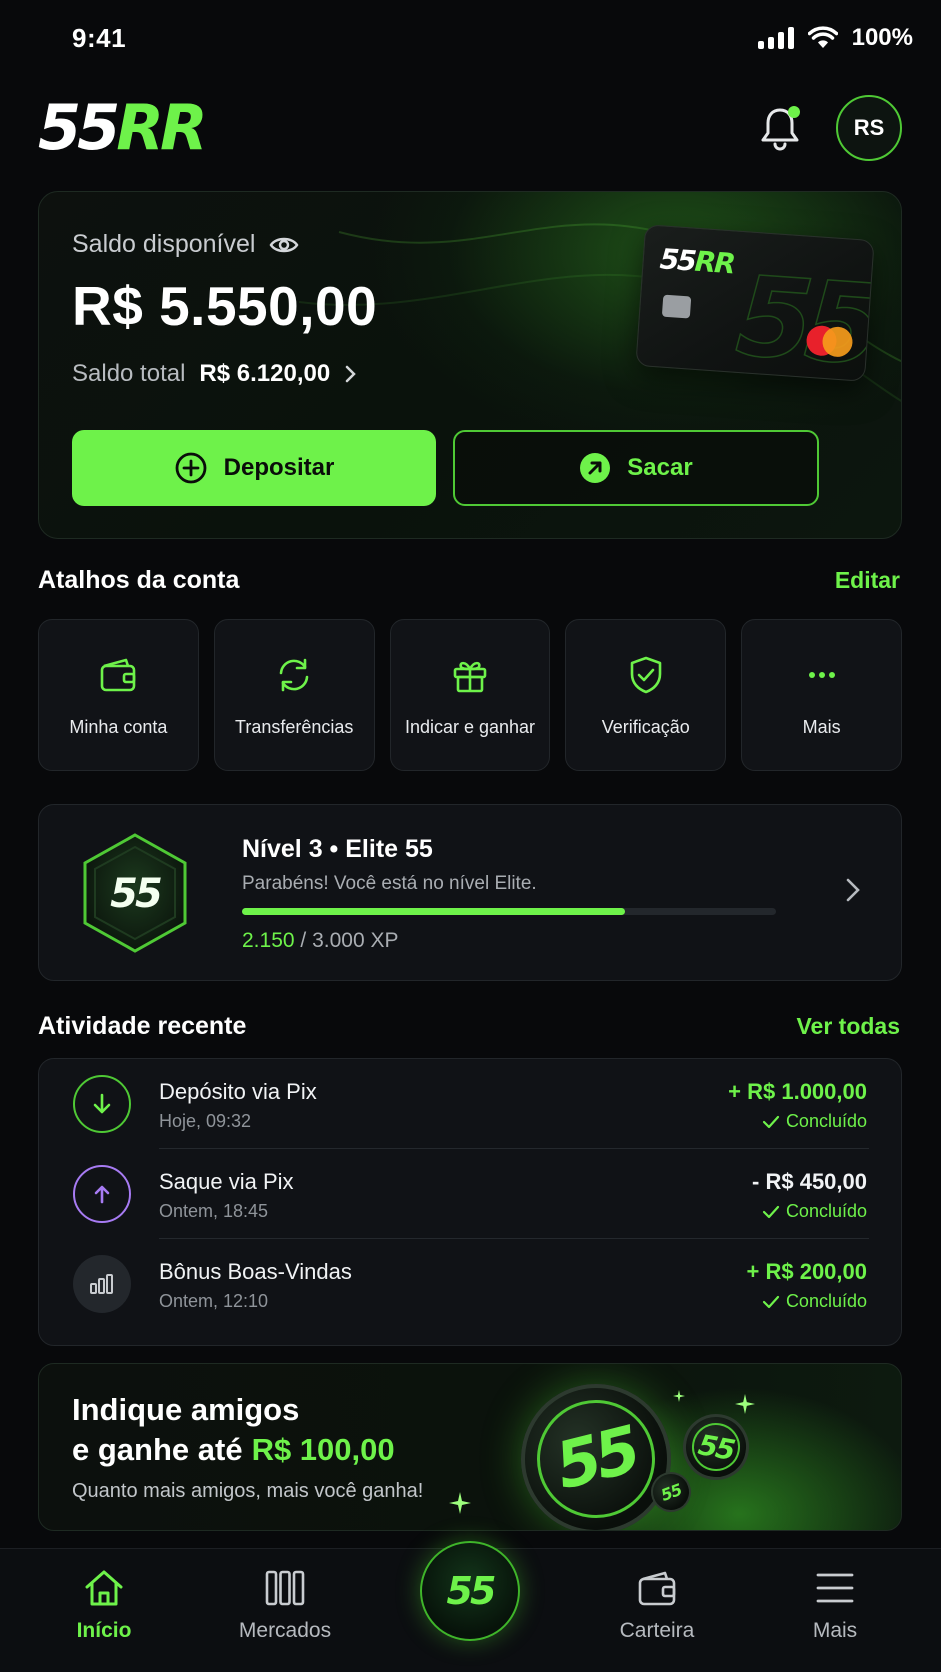 This screenshot has width=941, height=1672. What do you see at coordinates (102, 1284) in the screenshot?
I see `chart-icon` at bounding box center [102, 1284].